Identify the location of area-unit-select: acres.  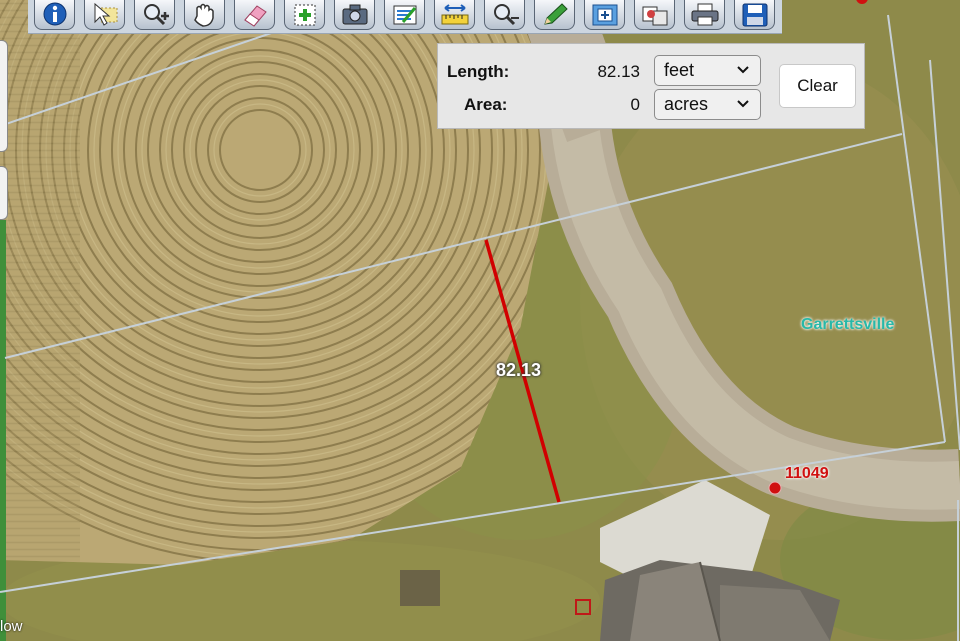
(707, 104).